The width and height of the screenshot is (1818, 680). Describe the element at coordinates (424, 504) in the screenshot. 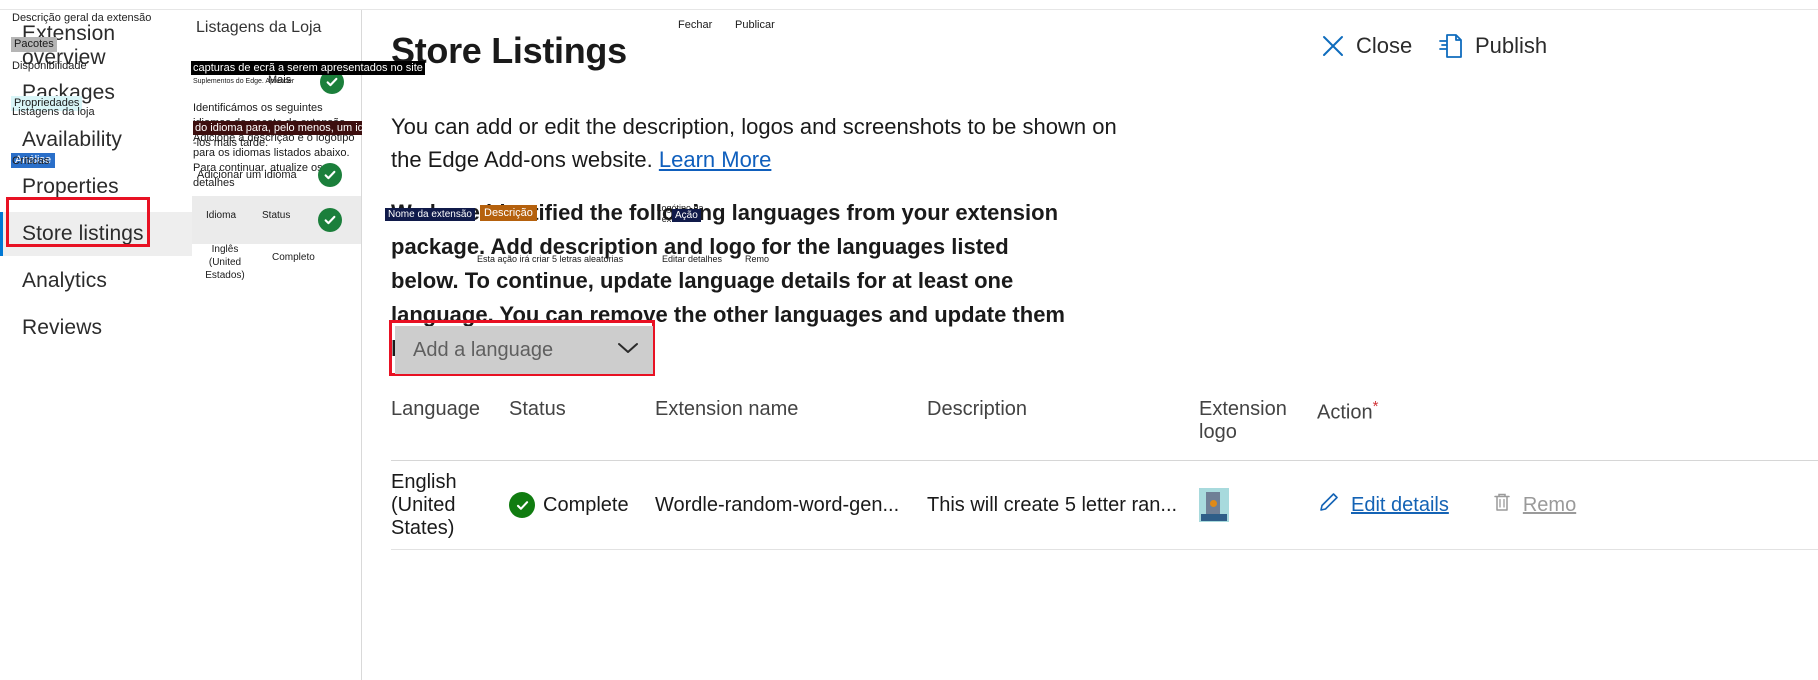

I see `cell-language: English (United States)` at that location.